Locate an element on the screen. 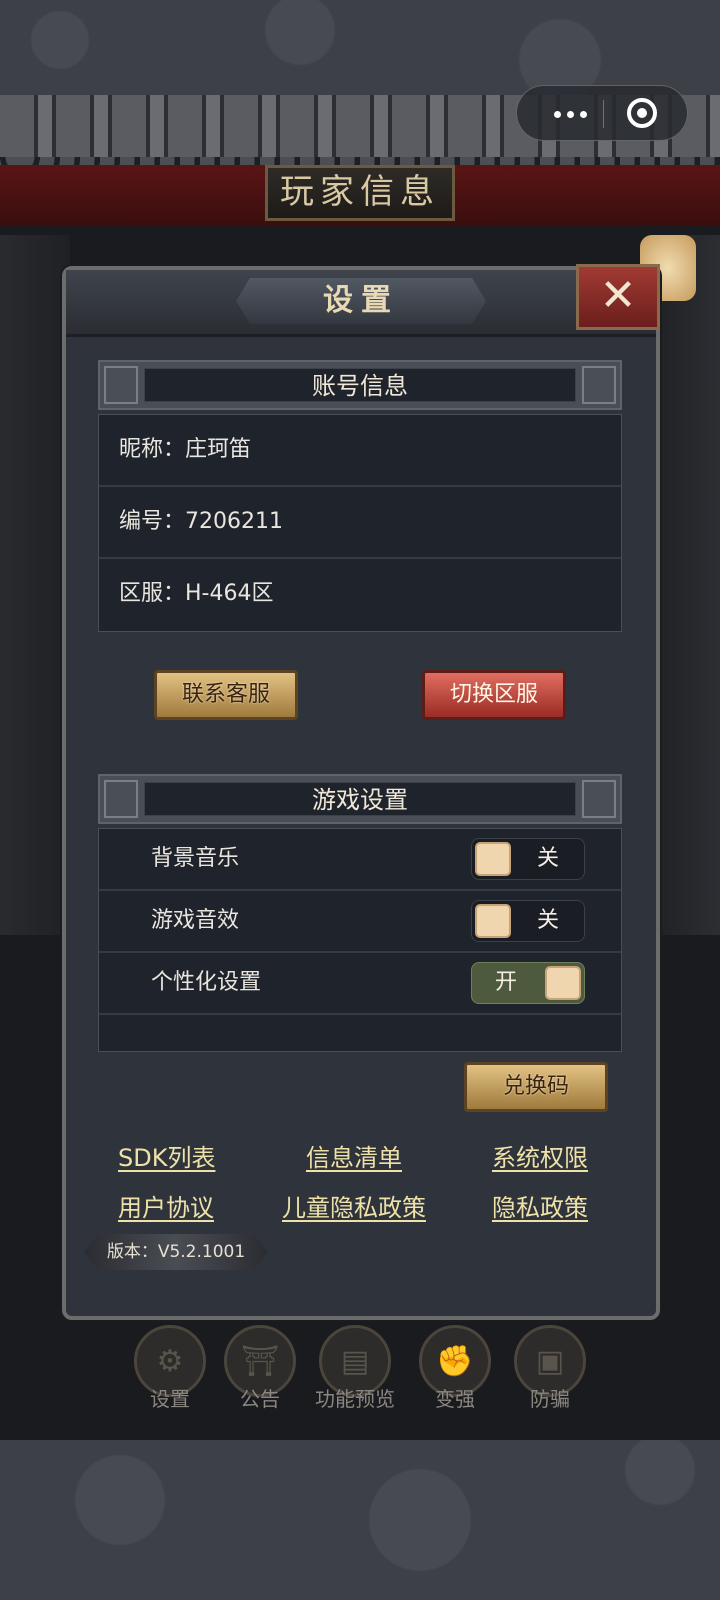 The image size is (720, 1600). sfx-toggle: 关 is located at coordinates (528, 921).